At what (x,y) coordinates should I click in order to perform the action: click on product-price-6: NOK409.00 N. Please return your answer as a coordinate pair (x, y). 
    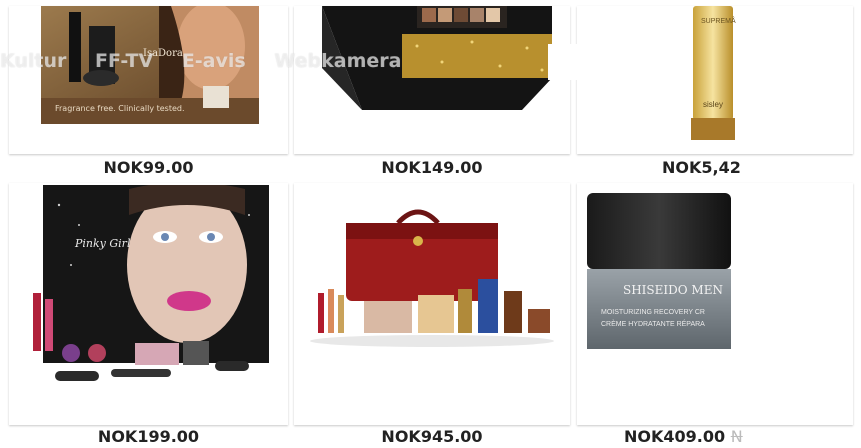
    Looking at the image, I should click on (683, 436).